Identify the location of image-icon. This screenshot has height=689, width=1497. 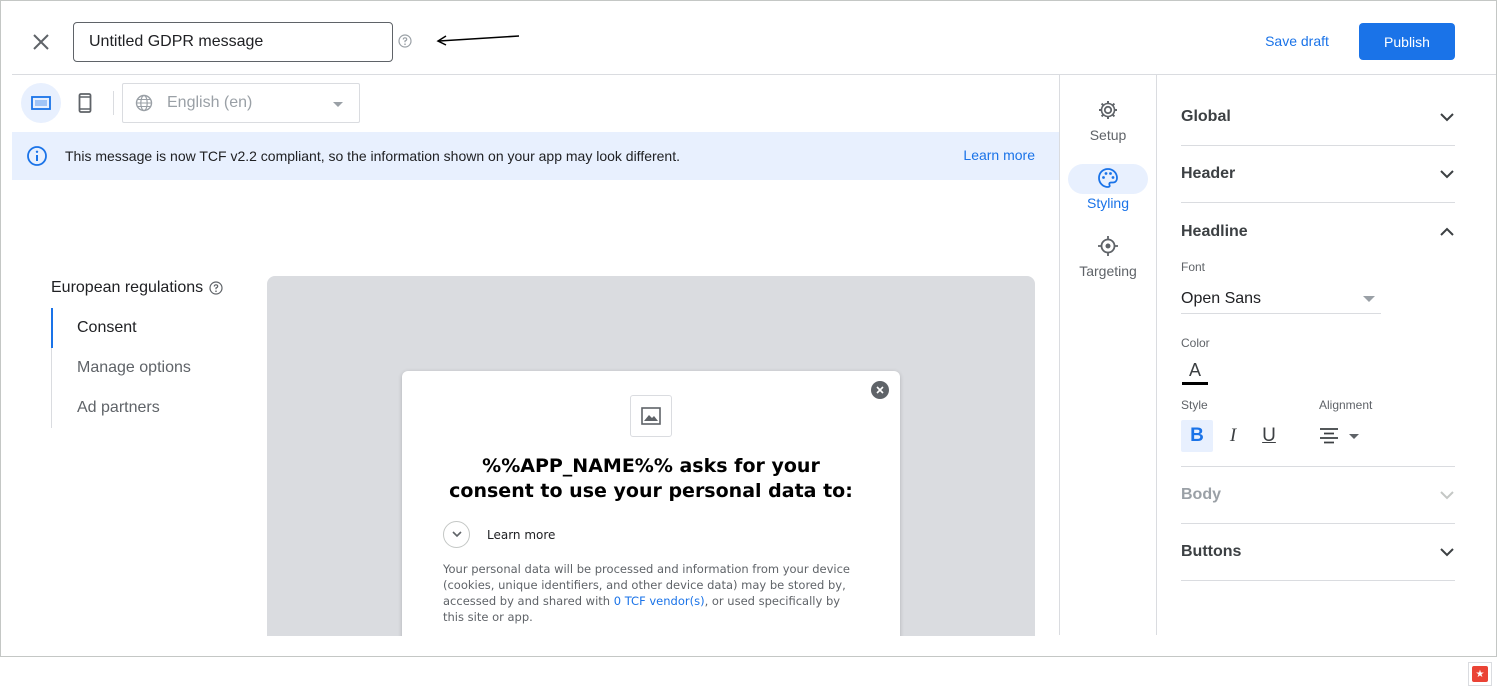
(651, 416).